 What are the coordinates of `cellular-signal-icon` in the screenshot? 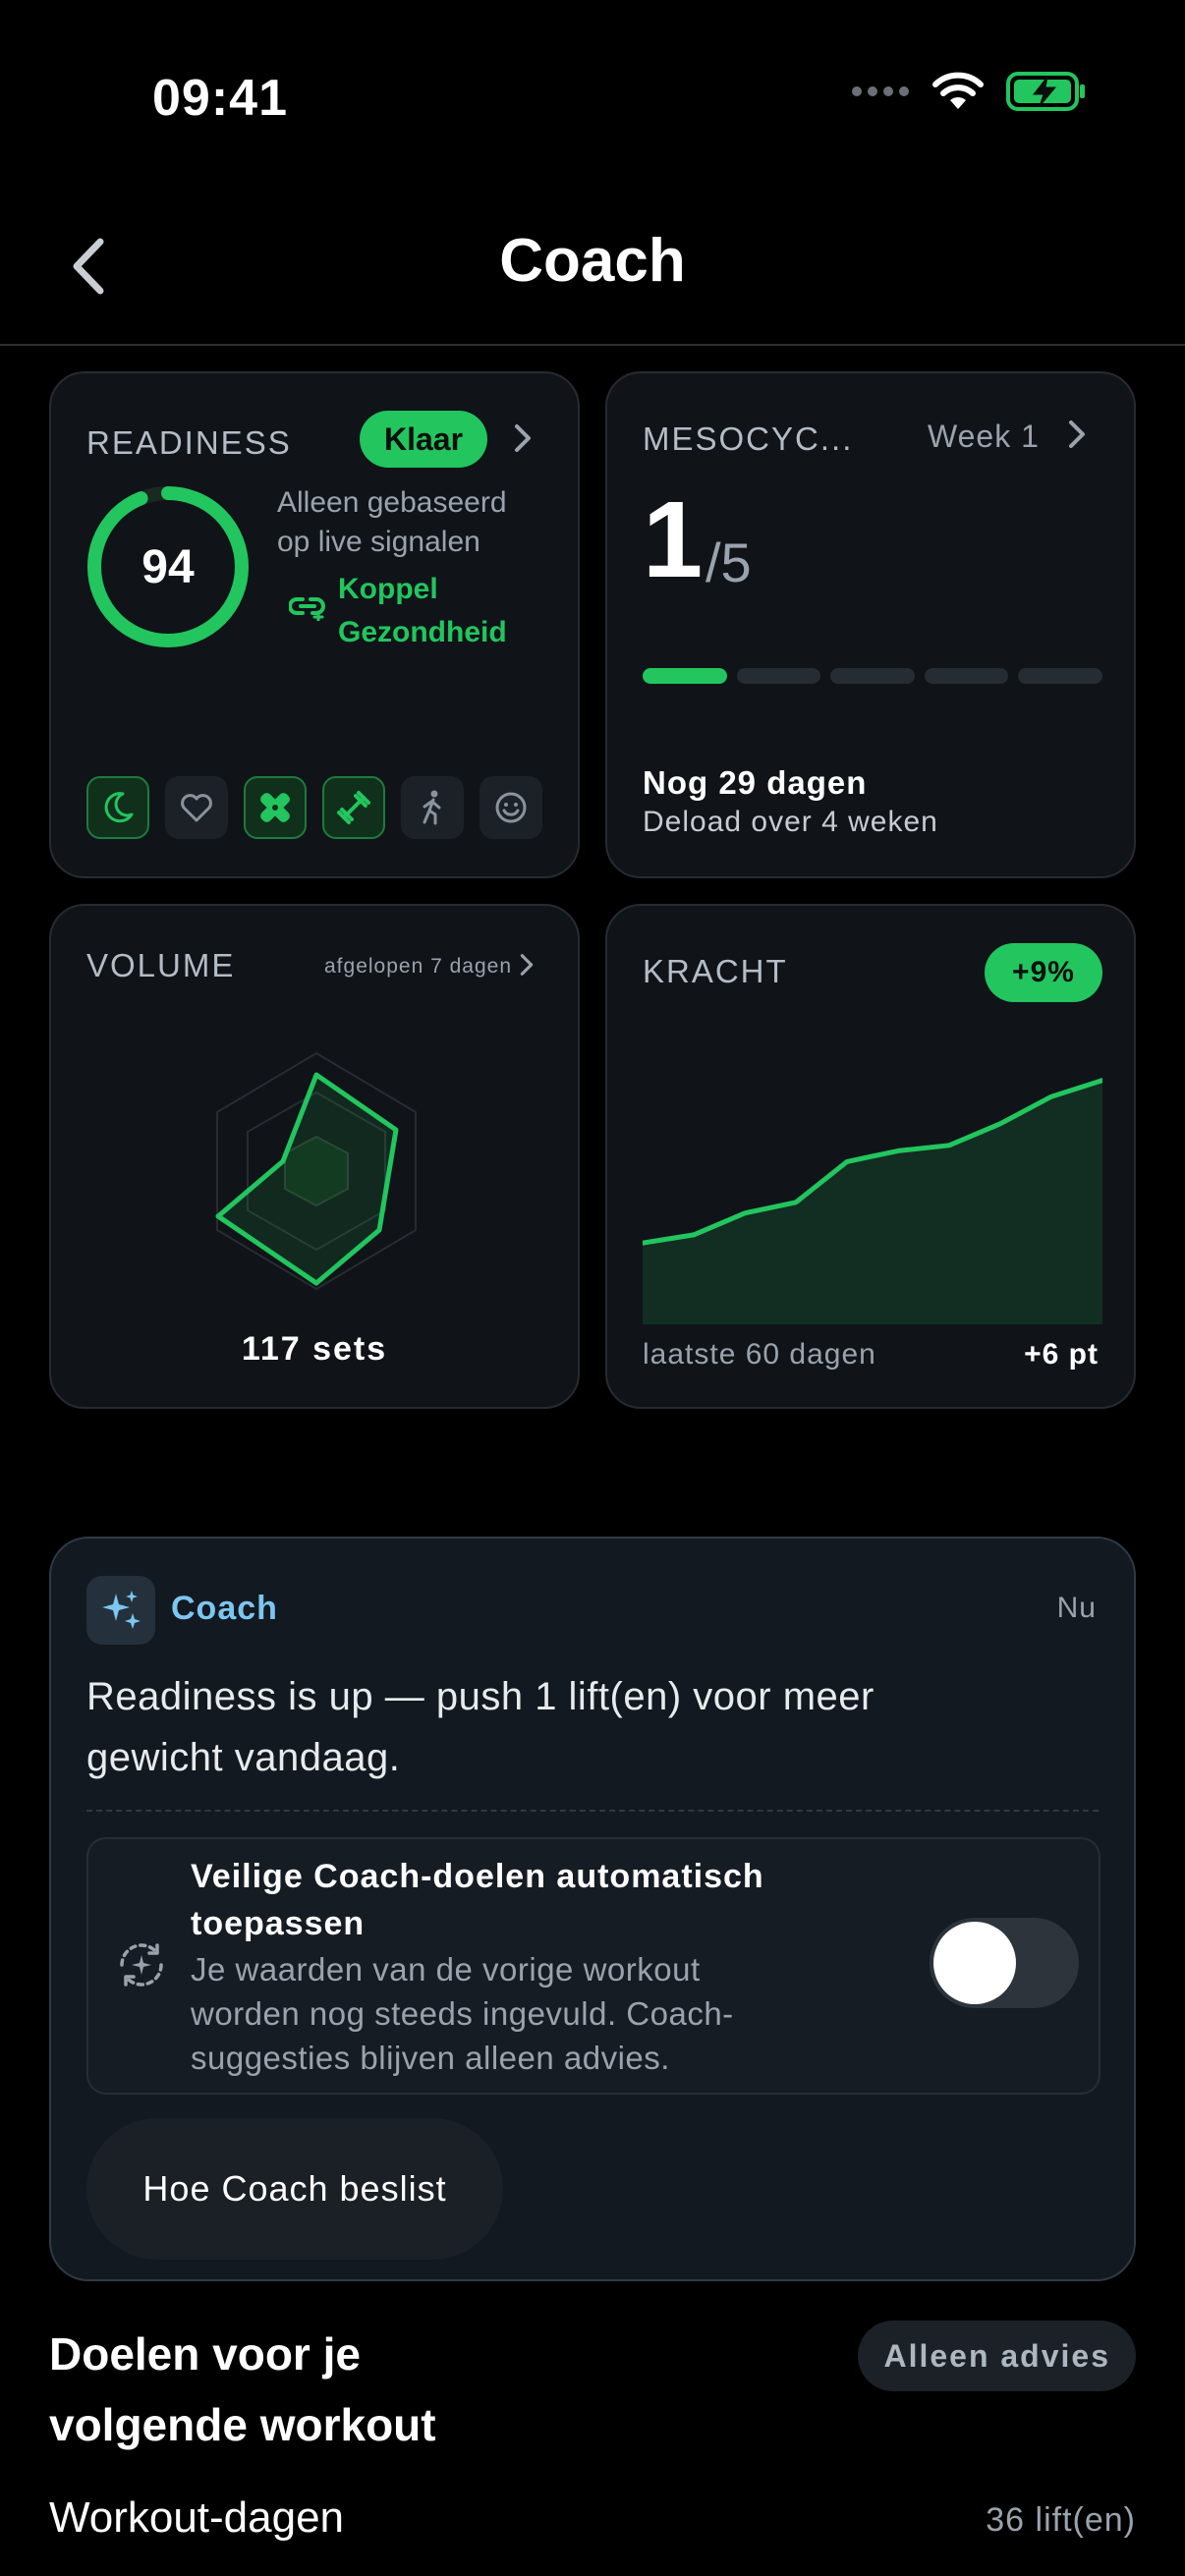 It's located at (881, 91).